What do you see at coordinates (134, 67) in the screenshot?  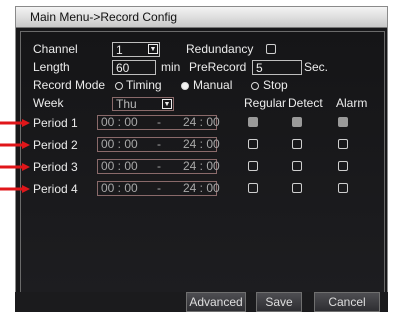 I see `length-input: 60` at bounding box center [134, 67].